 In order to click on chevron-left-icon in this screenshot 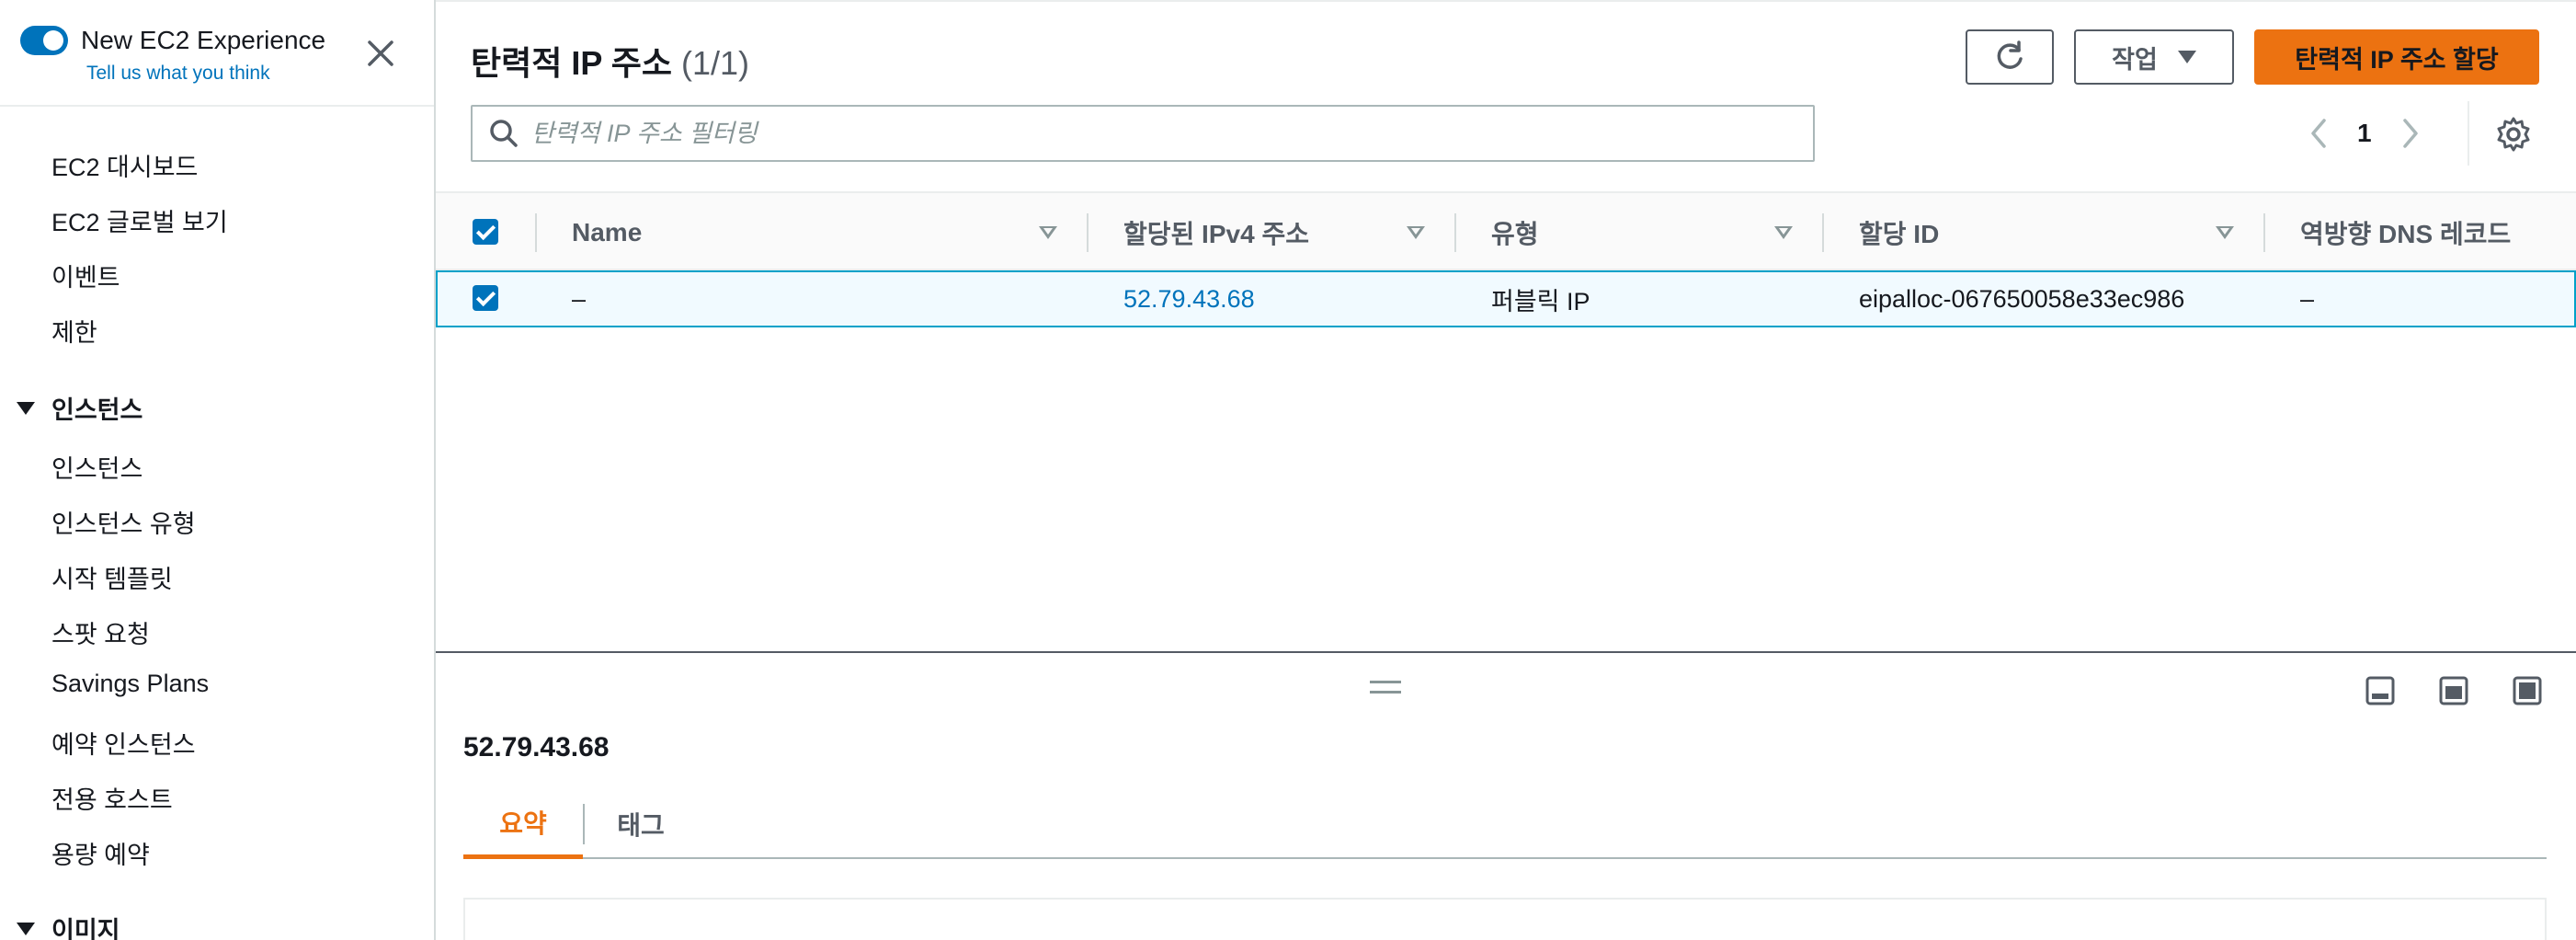, I will do `click(2319, 133)`.